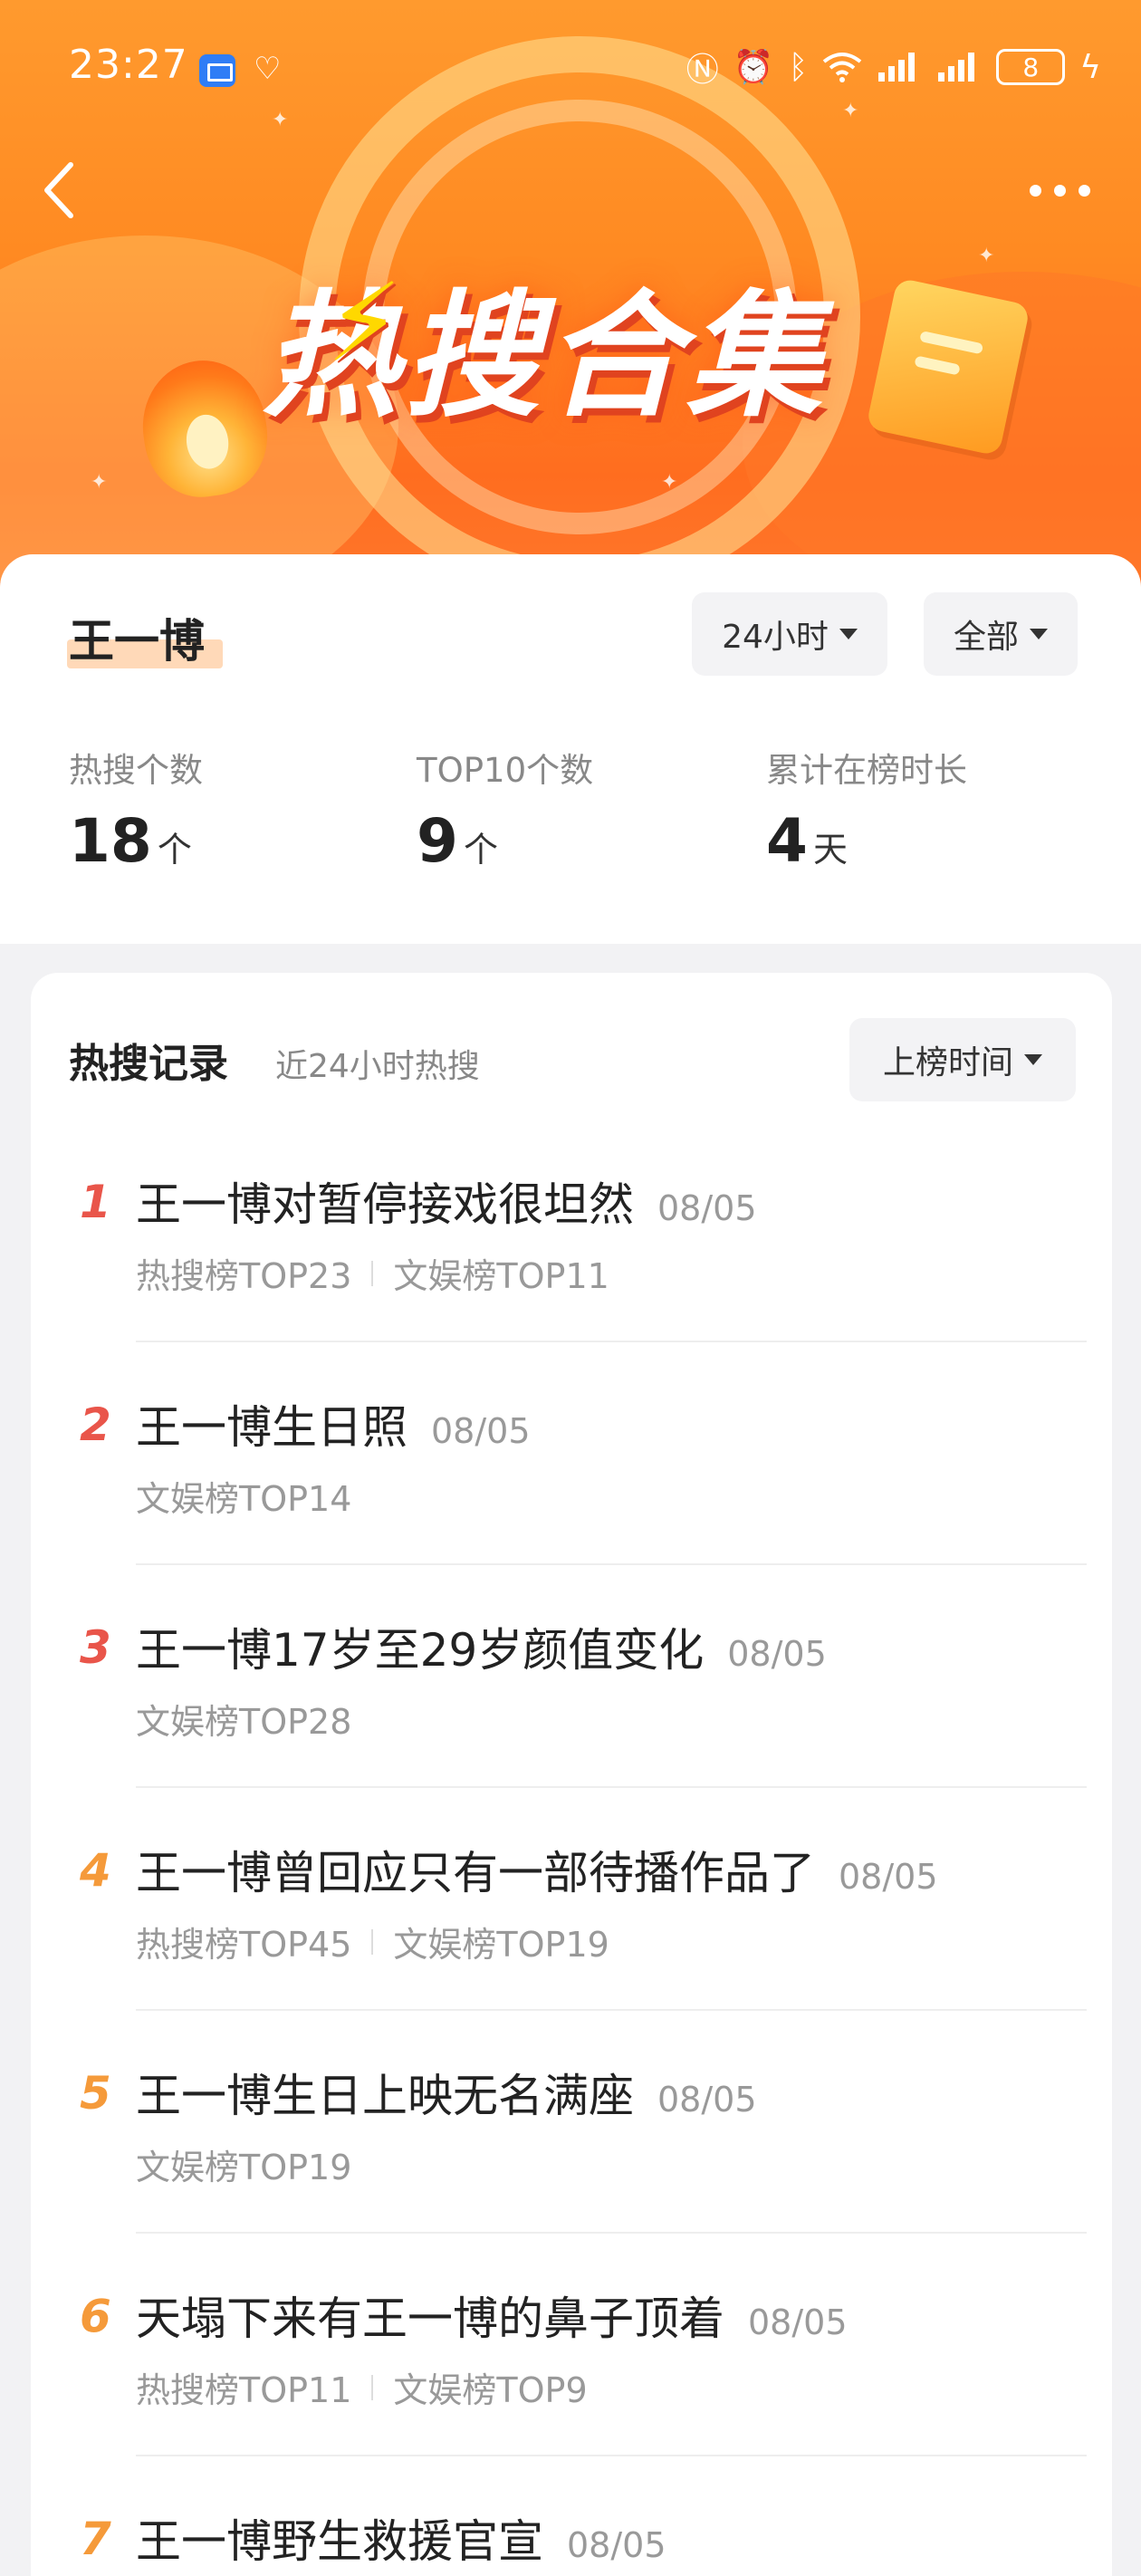 The height and width of the screenshot is (2576, 1141). What do you see at coordinates (95, 1425) in the screenshot?
I see `rank-number: 2` at bounding box center [95, 1425].